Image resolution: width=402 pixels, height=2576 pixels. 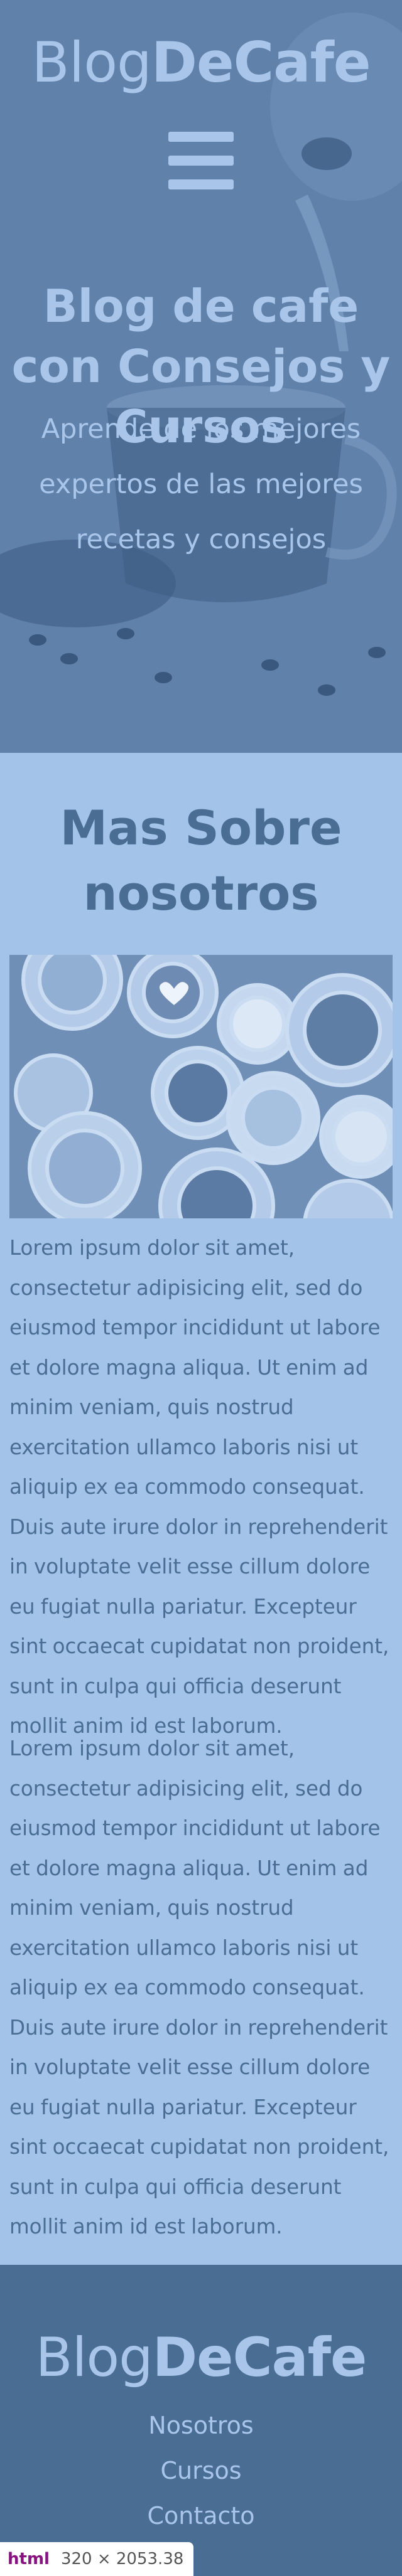 I want to click on footer-link-cursos: Cursos, so click(x=201, y=2470).